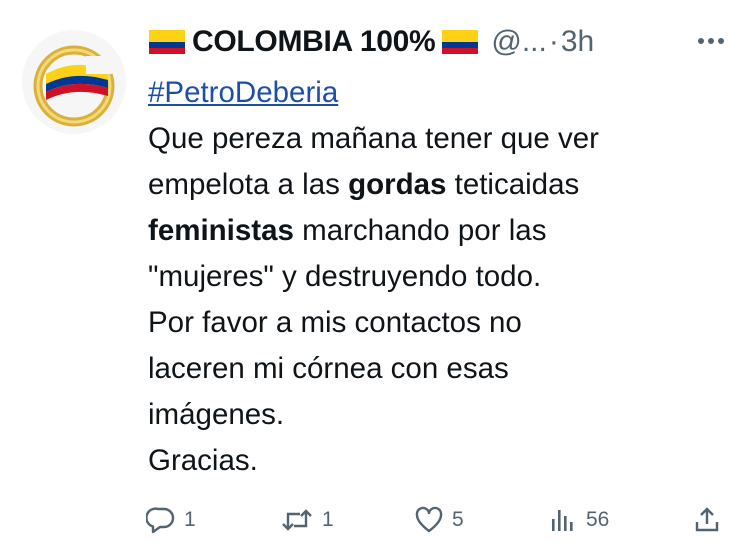  What do you see at coordinates (216, 414) in the screenshot?
I see `text-line: imágenes.` at bounding box center [216, 414].